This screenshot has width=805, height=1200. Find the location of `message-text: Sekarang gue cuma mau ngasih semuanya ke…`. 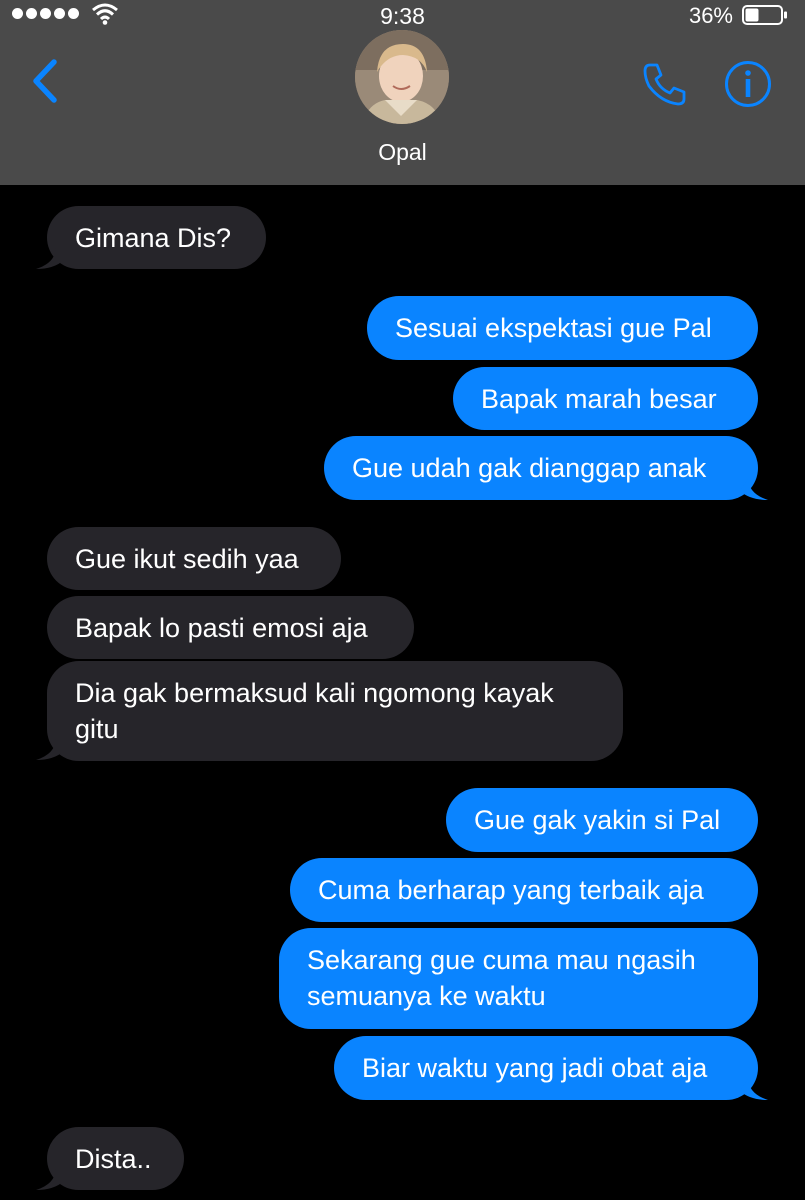

message-text: Sekarang gue cuma mau ngasih semuanya ke… is located at coordinates (501, 978).